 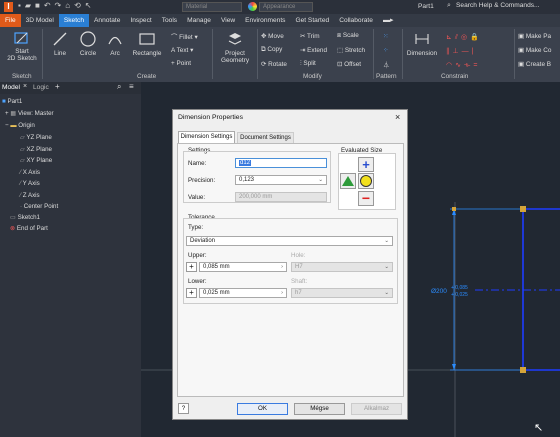 What do you see at coordinates (356, 20) in the screenshot?
I see `tab-collaborate: Collaborate` at bounding box center [356, 20].